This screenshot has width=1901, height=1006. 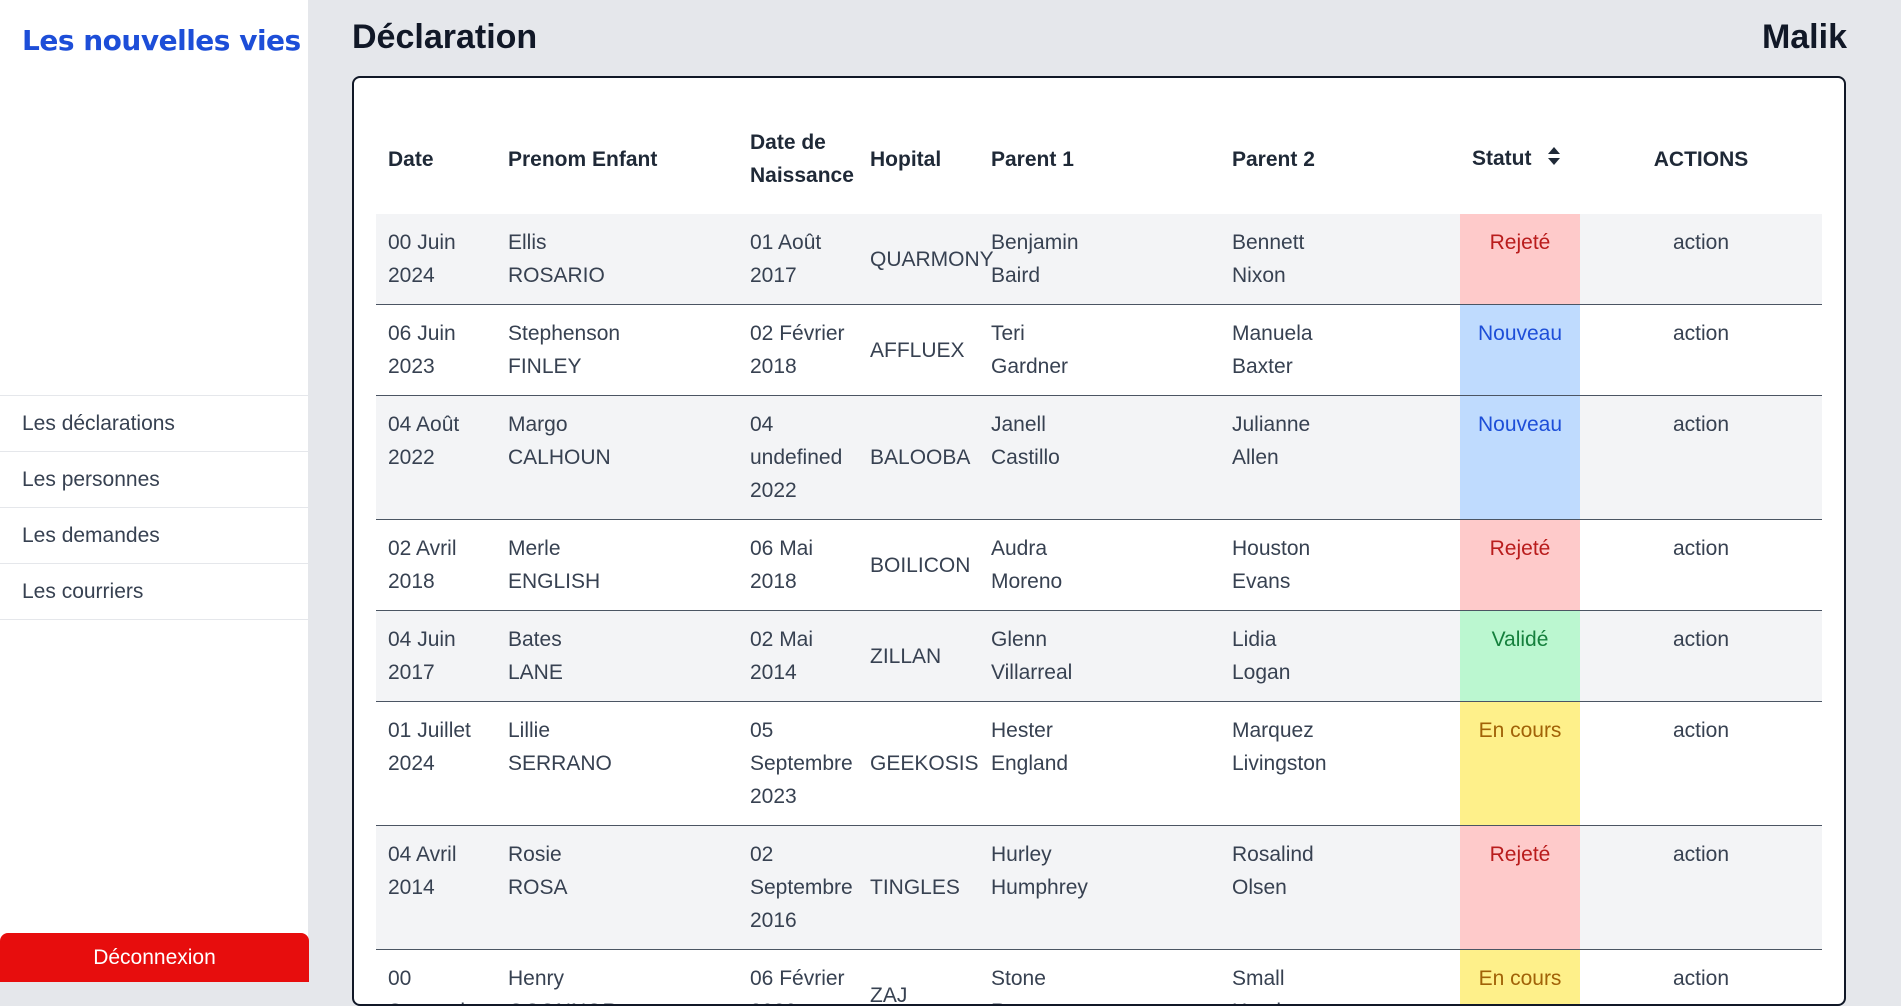 What do you see at coordinates (535, 639) in the screenshot?
I see `cell-text-prenom: Bates` at bounding box center [535, 639].